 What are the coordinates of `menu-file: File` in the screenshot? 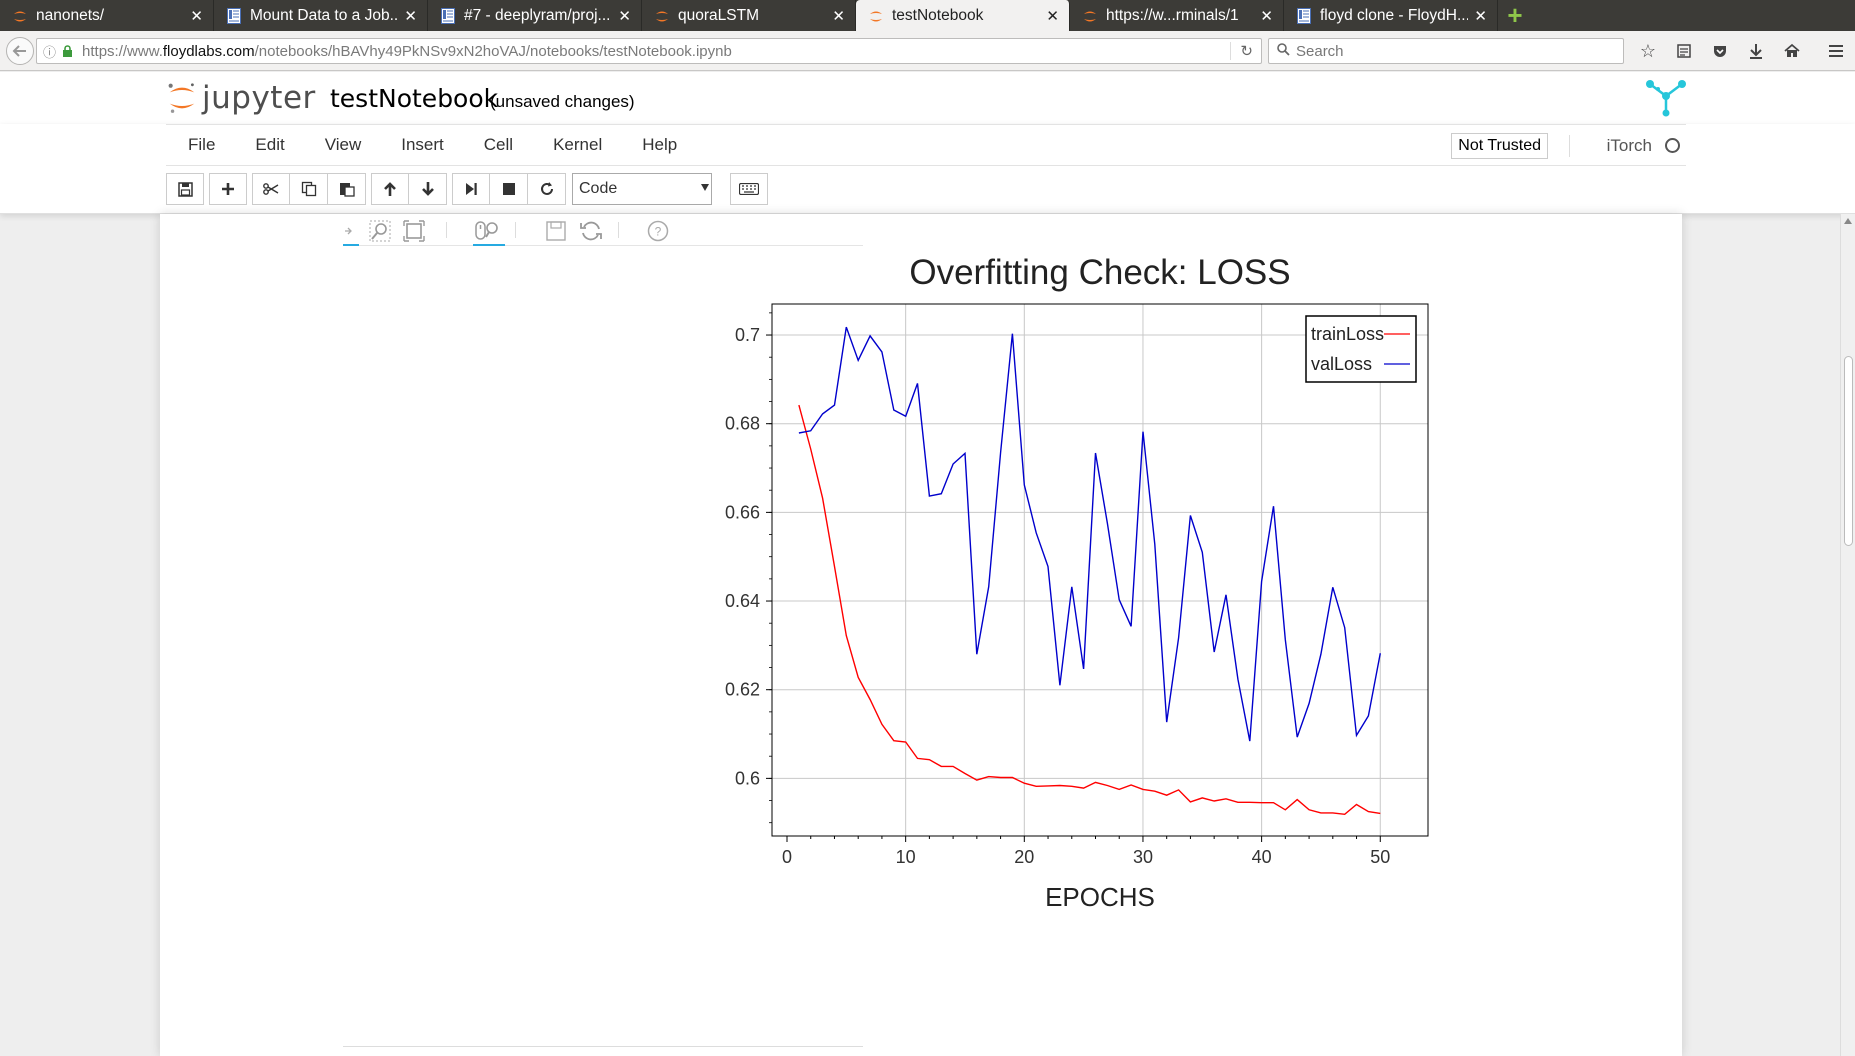 It's located at (200, 145).